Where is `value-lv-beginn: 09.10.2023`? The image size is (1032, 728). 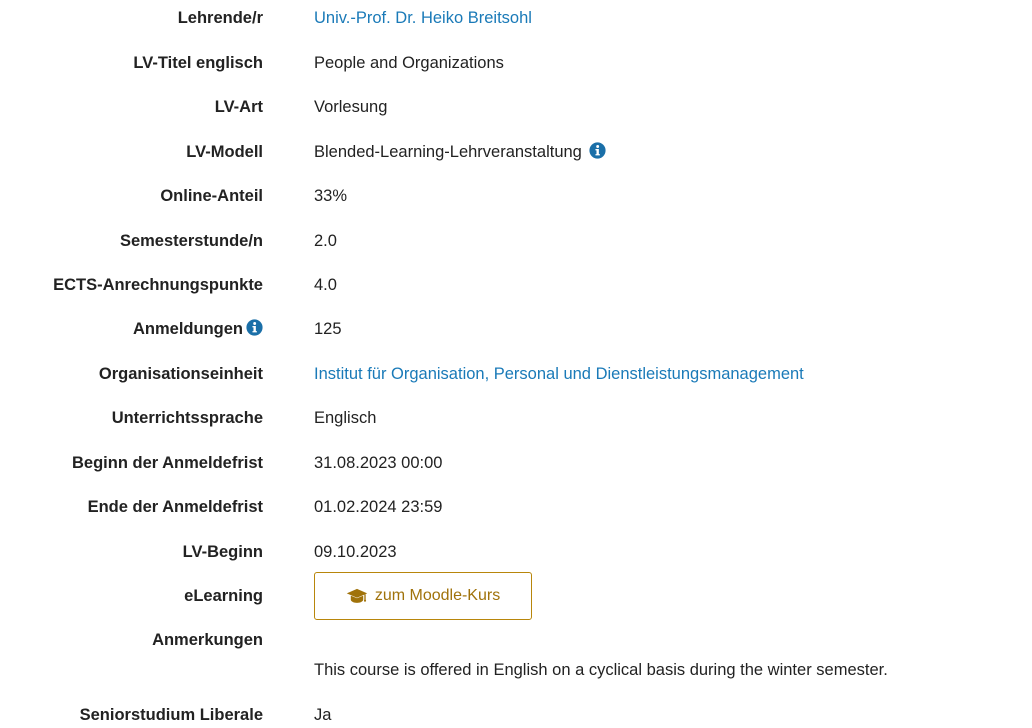
value-lv-beginn: 09.10.2023 is located at coordinates (355, 552).